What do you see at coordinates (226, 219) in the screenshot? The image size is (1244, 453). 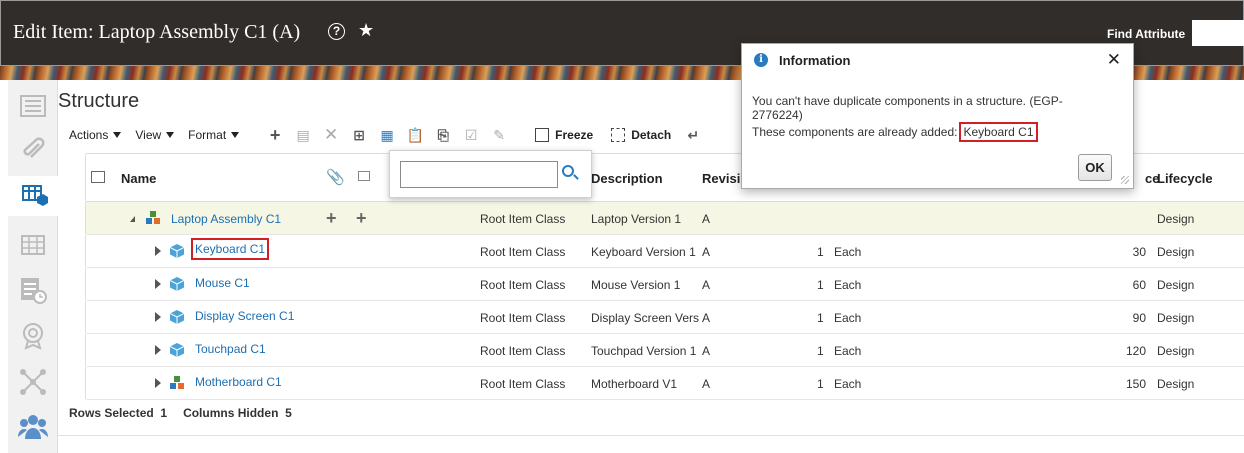 I see `item-name-link: Laptop Assembly C1` at bounding box center [226, 219].